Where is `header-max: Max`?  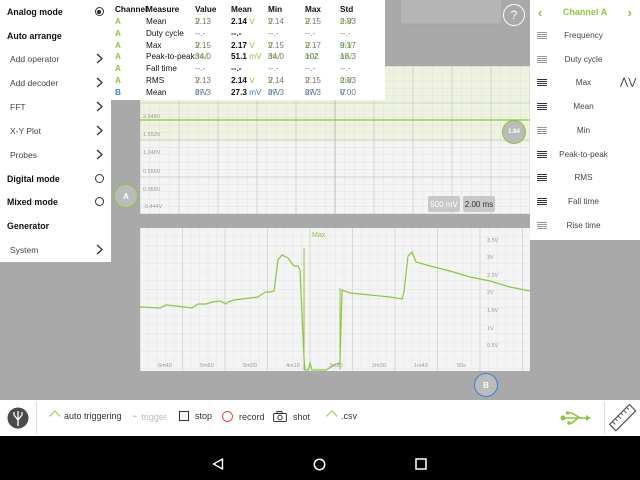
header-max: Max is located at coordinates (313, 9).